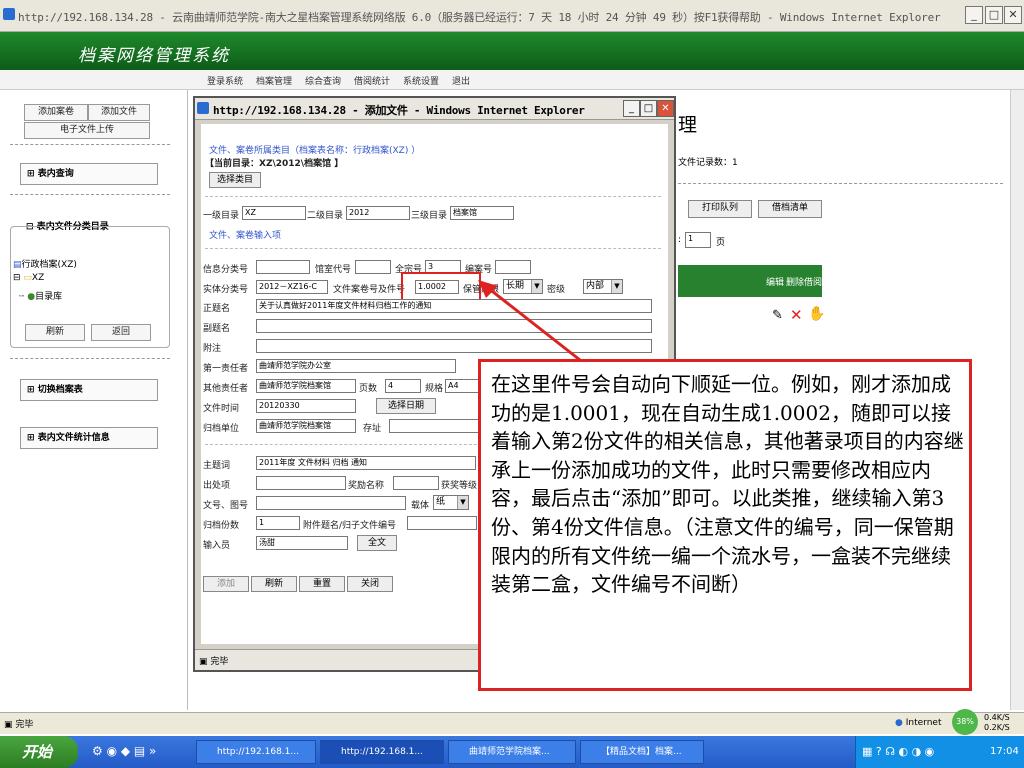 This screenshot has width=1024, height=768. I want to click on storage-field, so click(434, 426).